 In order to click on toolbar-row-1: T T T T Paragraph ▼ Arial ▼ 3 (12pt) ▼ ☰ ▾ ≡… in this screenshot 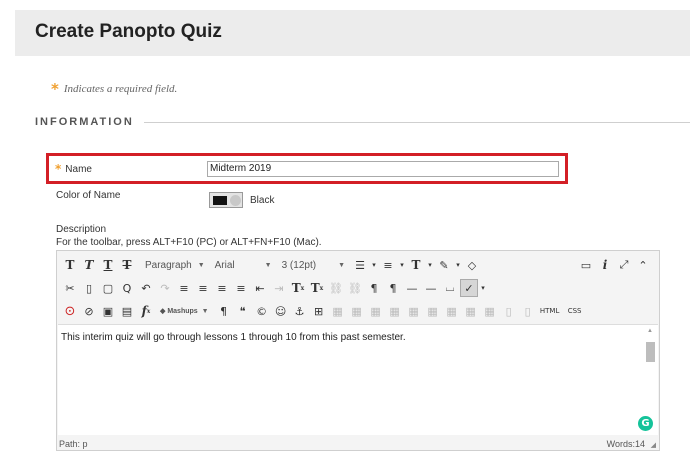, I will do `click(358, 265)`.